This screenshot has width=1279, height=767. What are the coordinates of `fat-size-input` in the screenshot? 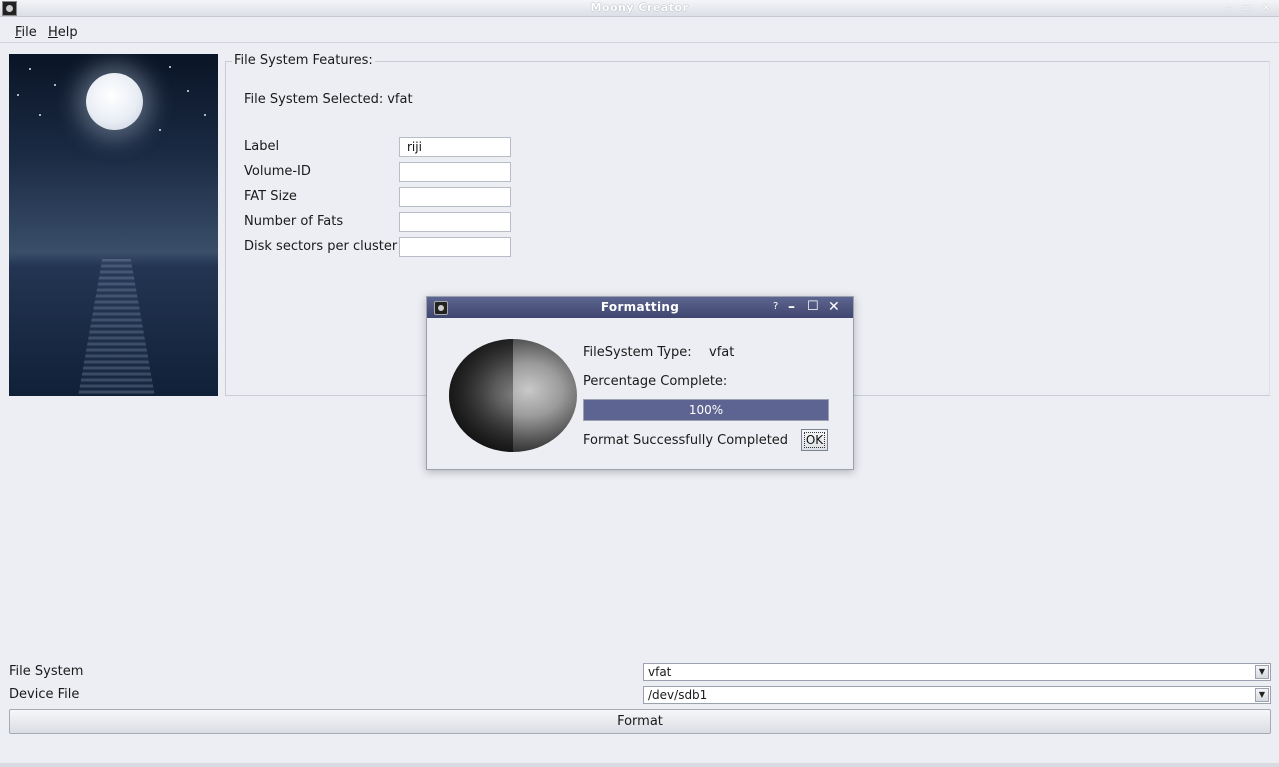 It's located at (455, 197).